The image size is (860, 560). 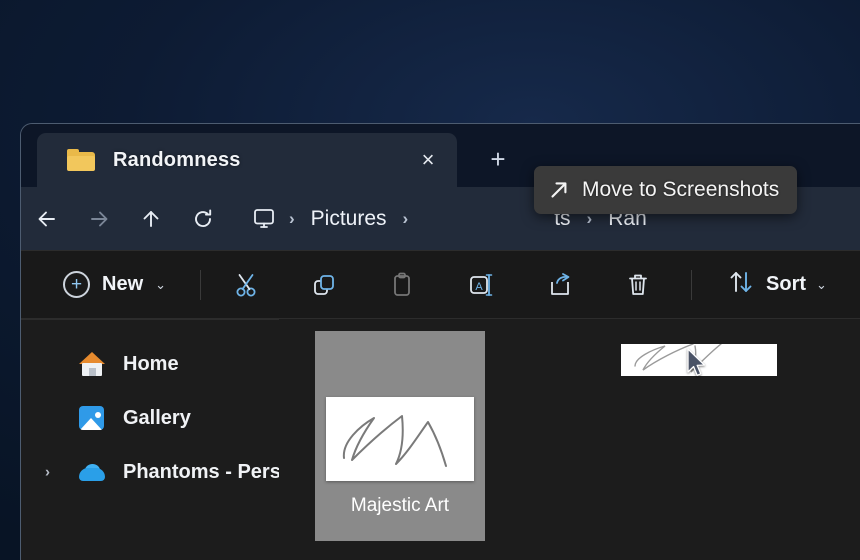 I want to click on tooltip-move-to-screenshots: Move to Screenshots, so click(x=666, y=190).